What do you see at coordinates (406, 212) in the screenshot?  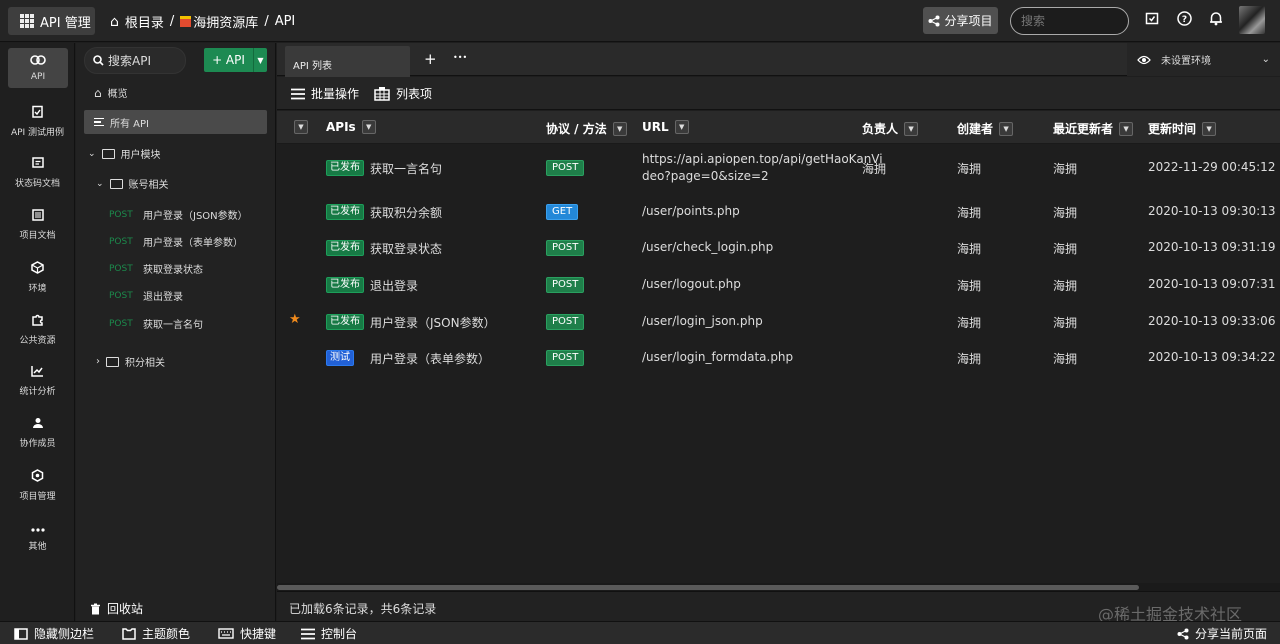 I see `api-name: 获取积分余额` at bounding box center [406, 212].